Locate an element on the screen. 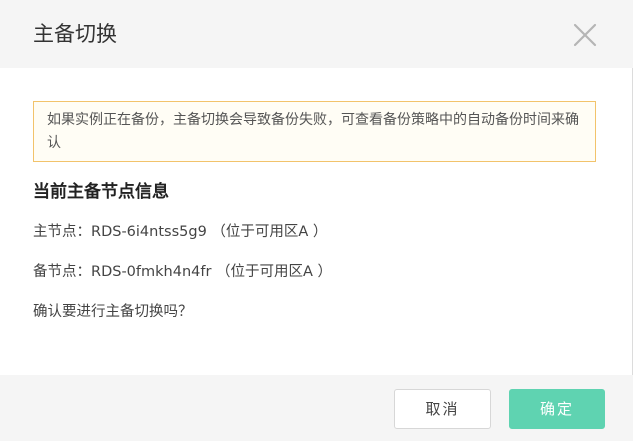 The width and height of the screenshot is (633, 441). standby-node-label: 备节点： is located at coordinates (62, 272).